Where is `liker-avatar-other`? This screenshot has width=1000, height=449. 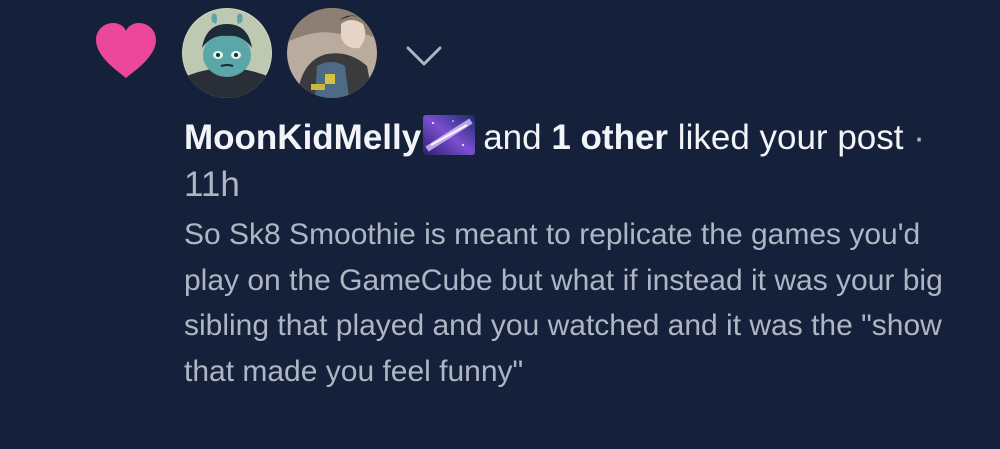 liker-avatar-other is located at coordinates (332, 53).